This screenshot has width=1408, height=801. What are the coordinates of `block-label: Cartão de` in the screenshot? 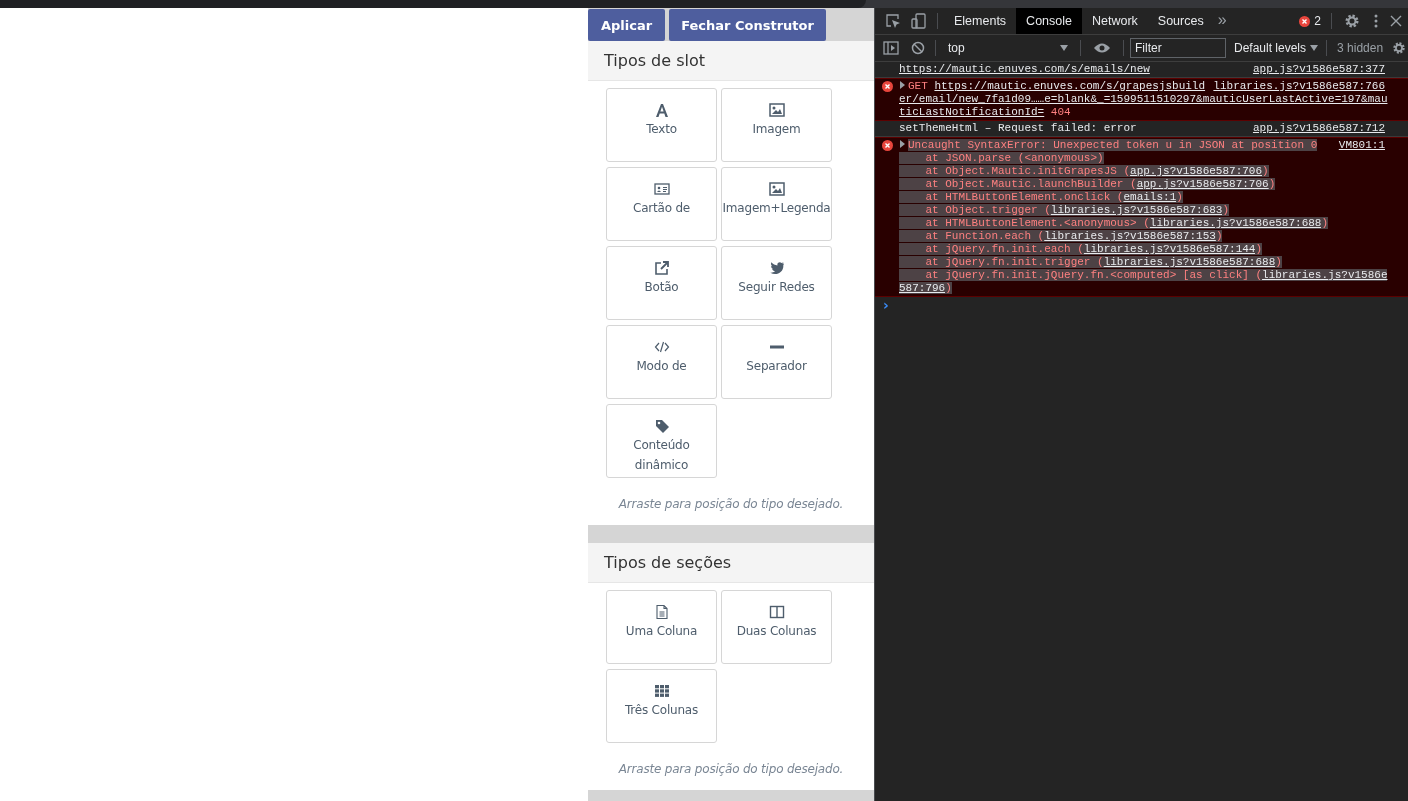 It's located at (661, 208).